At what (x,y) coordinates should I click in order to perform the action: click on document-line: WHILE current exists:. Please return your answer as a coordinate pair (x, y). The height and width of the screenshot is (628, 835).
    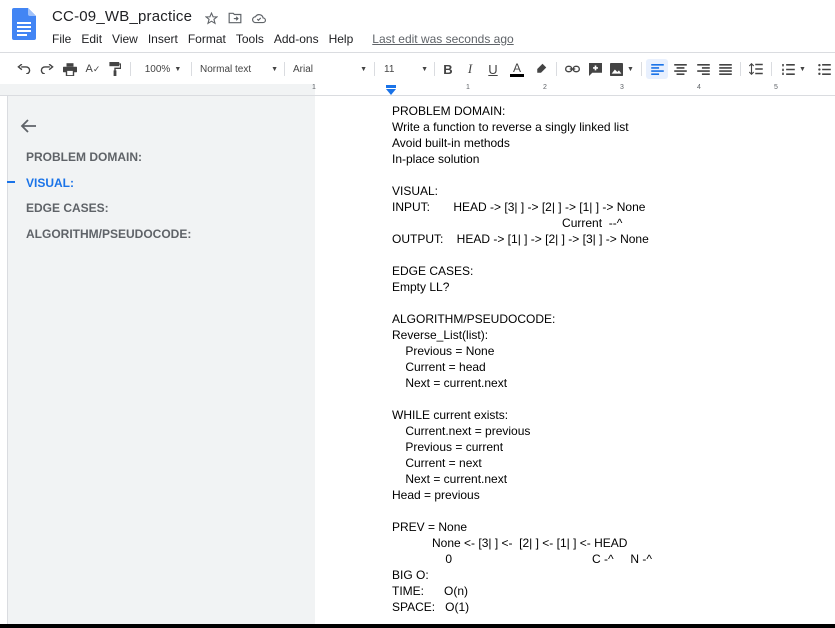
    Looking at the image, I should click on (522, 415).